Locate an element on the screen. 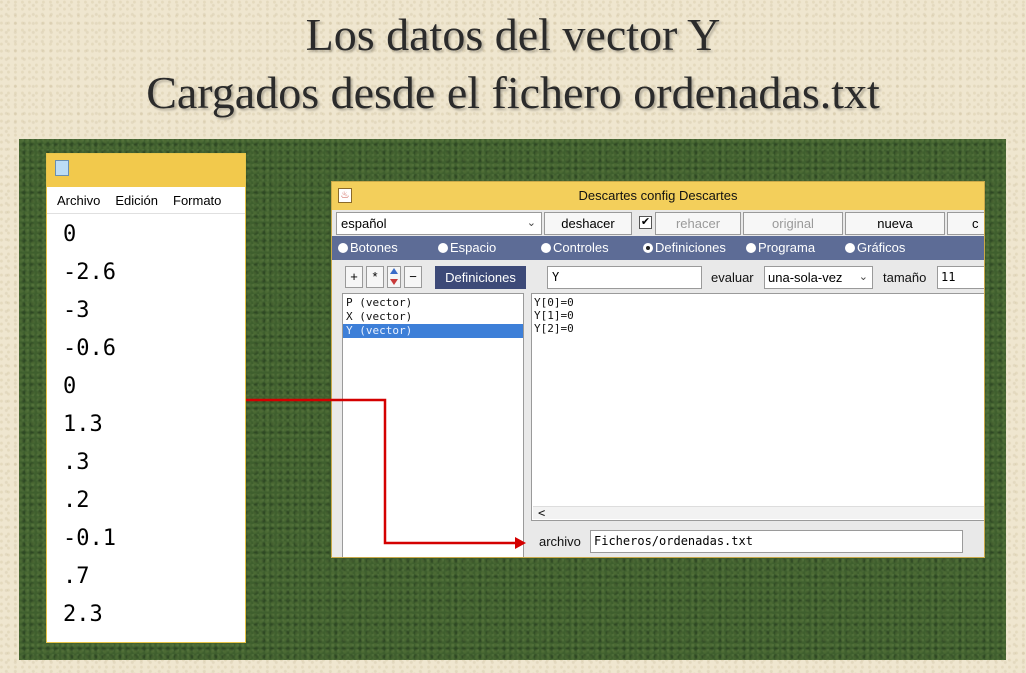  menu-archivo: Archivo is located at coordinates (78, 200).